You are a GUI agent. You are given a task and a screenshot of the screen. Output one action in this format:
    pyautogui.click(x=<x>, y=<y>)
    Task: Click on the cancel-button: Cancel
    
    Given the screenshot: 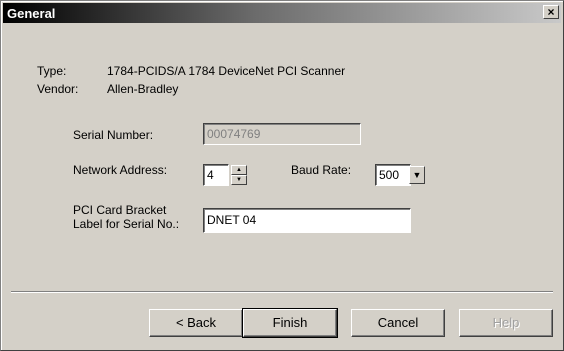 What is the action you would take?
    pyautogui.click(x=398, y=323)
    